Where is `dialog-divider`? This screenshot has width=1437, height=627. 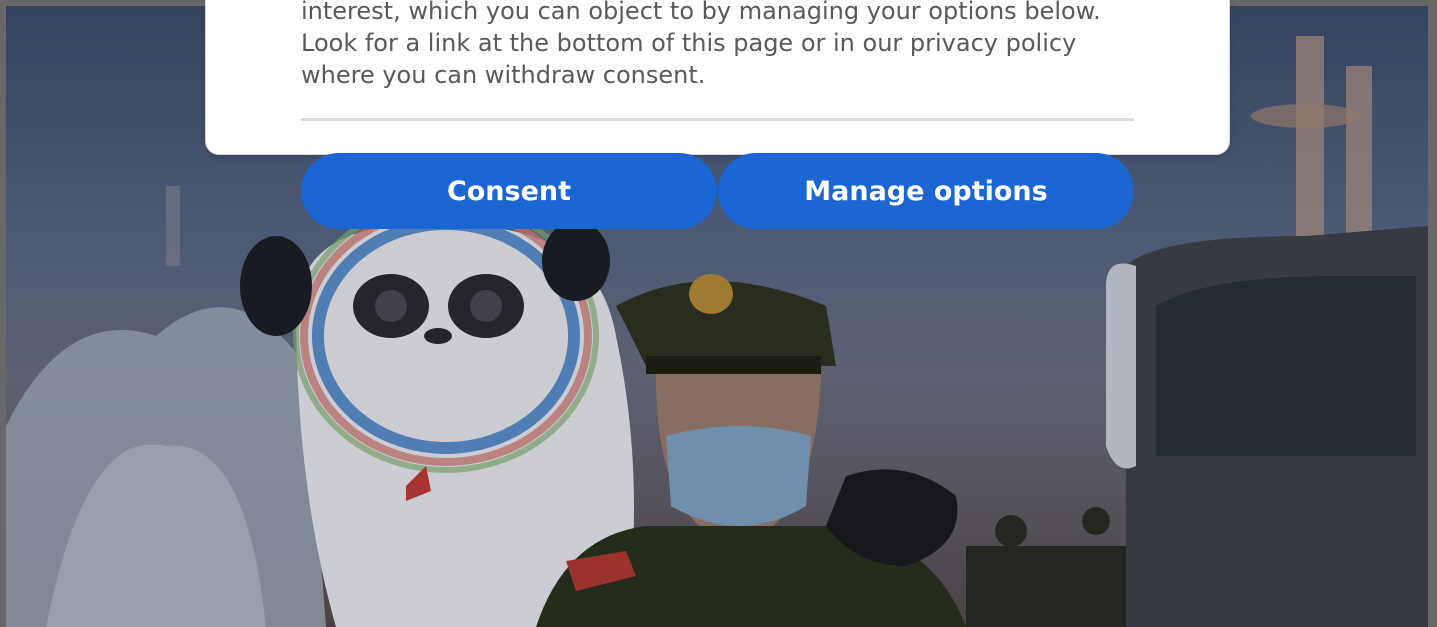
dialog-divider is located at coordinates (717, 119).